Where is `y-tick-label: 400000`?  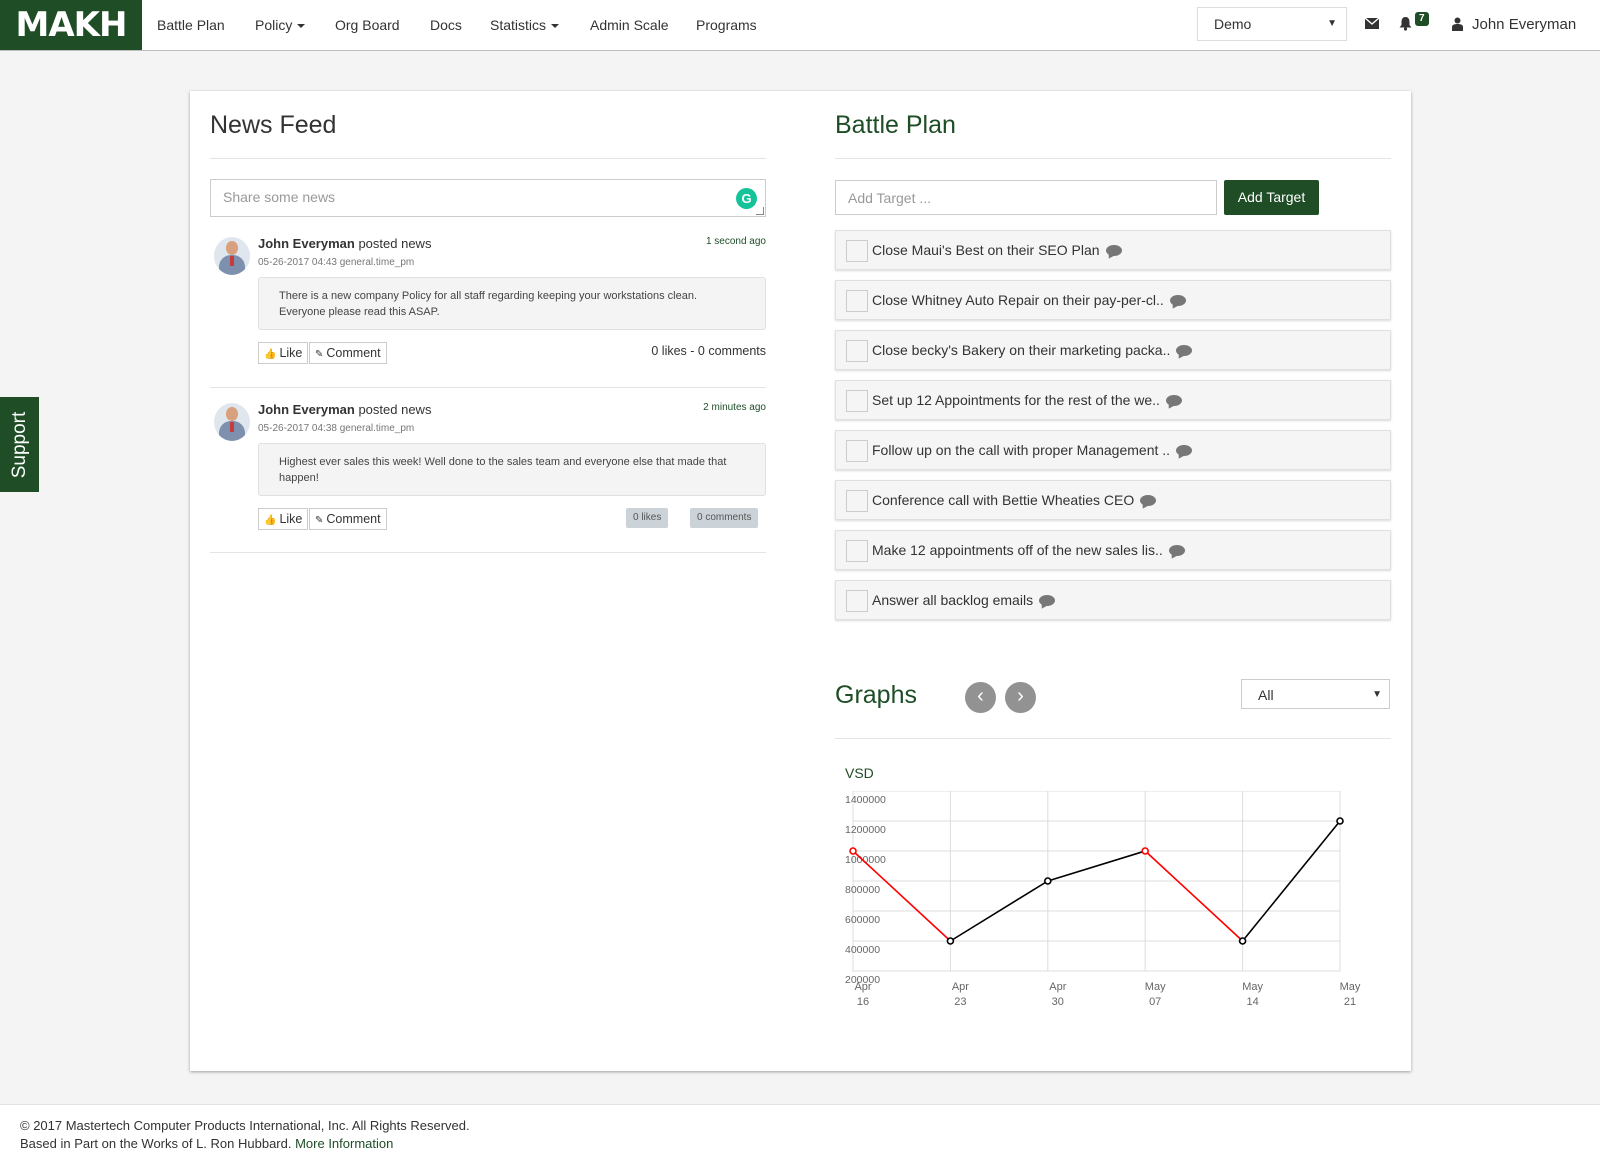
y-tick-label: 400000 is located at coordinates (862, 950).